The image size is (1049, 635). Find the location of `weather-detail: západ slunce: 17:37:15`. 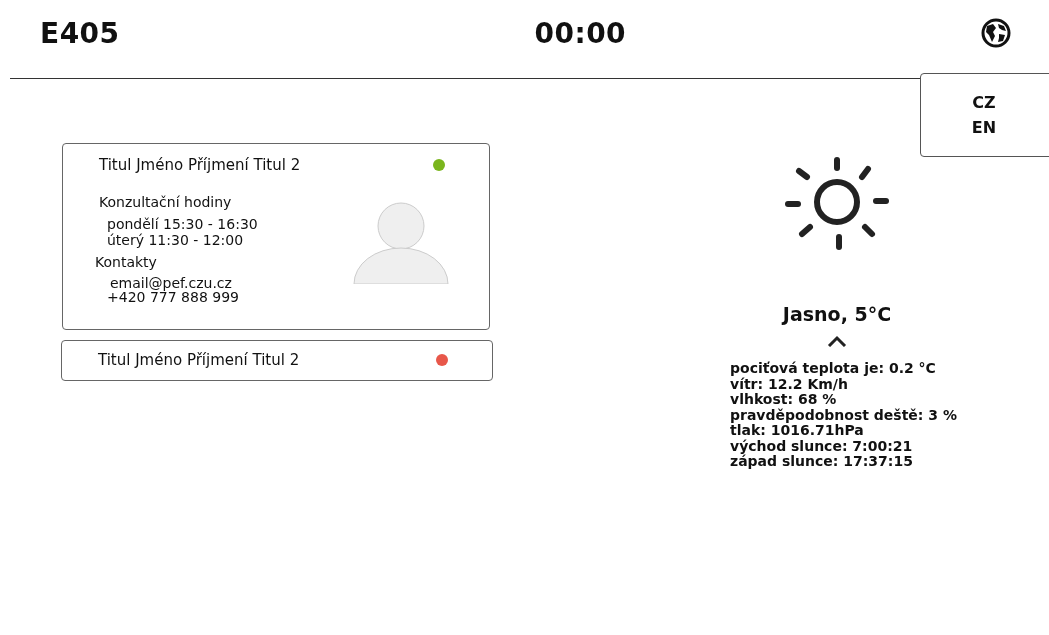

weather-detail: západ slunce: 17:37:15 is located at coordinates (822, 462).